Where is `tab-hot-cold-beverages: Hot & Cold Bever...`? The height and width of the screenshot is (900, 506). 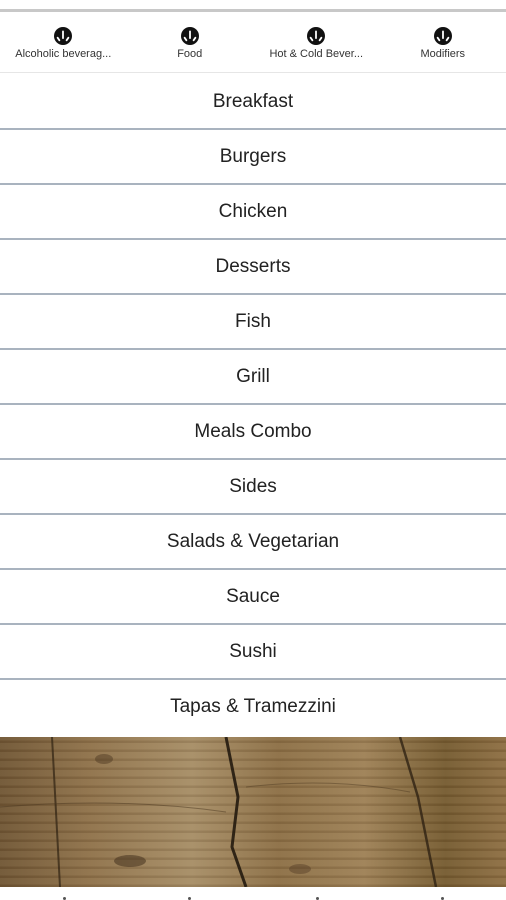 tab-hot-cold-beverages: Hot & Cold Bever... is located at coordinates (316, 42).